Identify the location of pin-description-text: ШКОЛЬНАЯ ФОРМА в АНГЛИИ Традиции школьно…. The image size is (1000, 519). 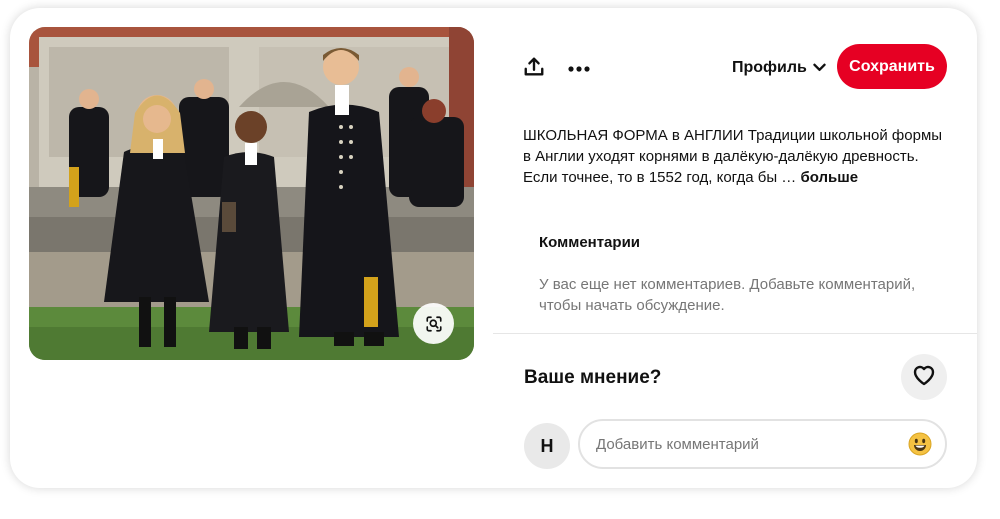
(733, 156).